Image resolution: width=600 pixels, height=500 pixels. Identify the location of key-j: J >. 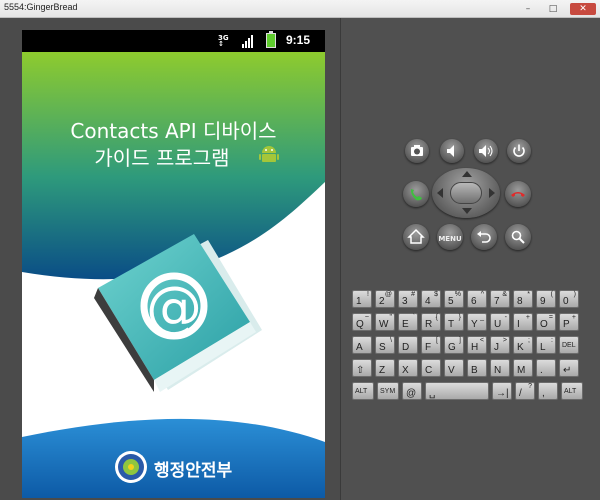
(500, 345).